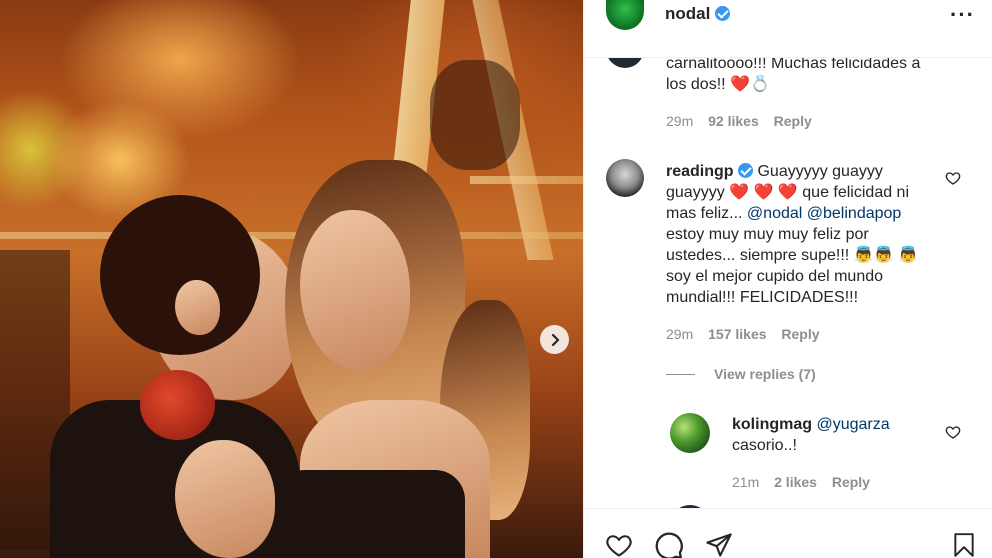 The image size is (992, 558). I want to click on comment-likes: 2 likes, so click(795, 482).